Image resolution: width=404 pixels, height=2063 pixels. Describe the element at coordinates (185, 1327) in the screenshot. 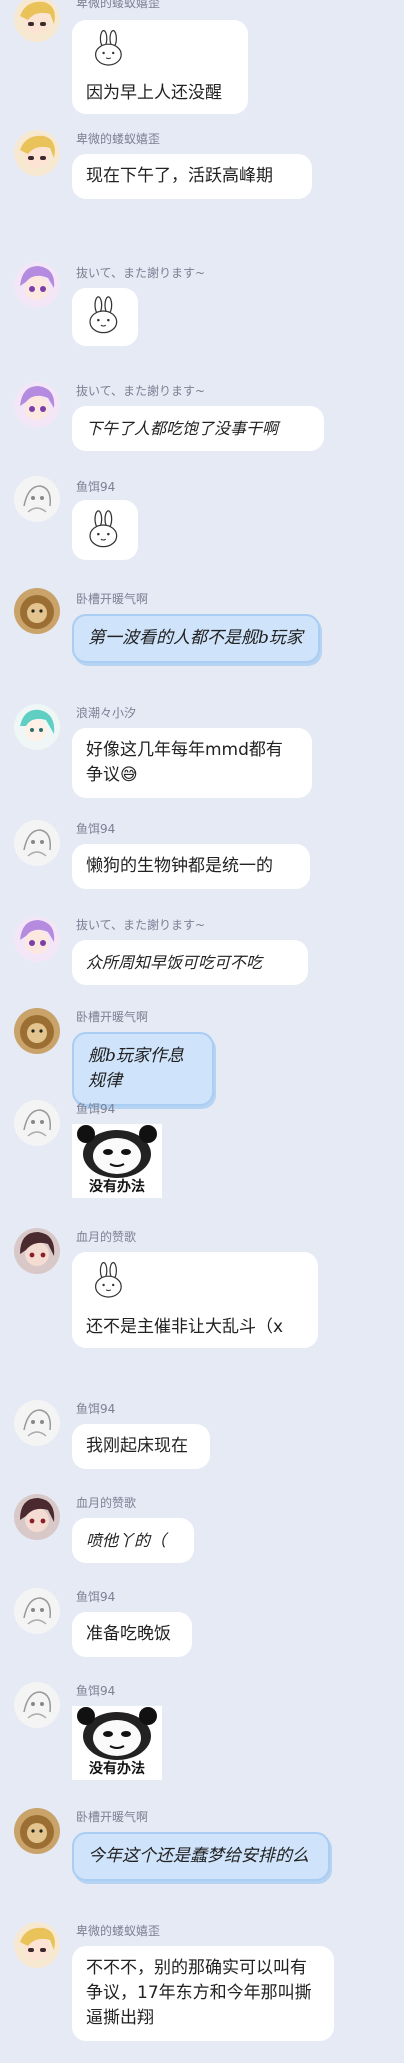

I see `message-text: 还不是主催非让大乱斗（x` at that location.